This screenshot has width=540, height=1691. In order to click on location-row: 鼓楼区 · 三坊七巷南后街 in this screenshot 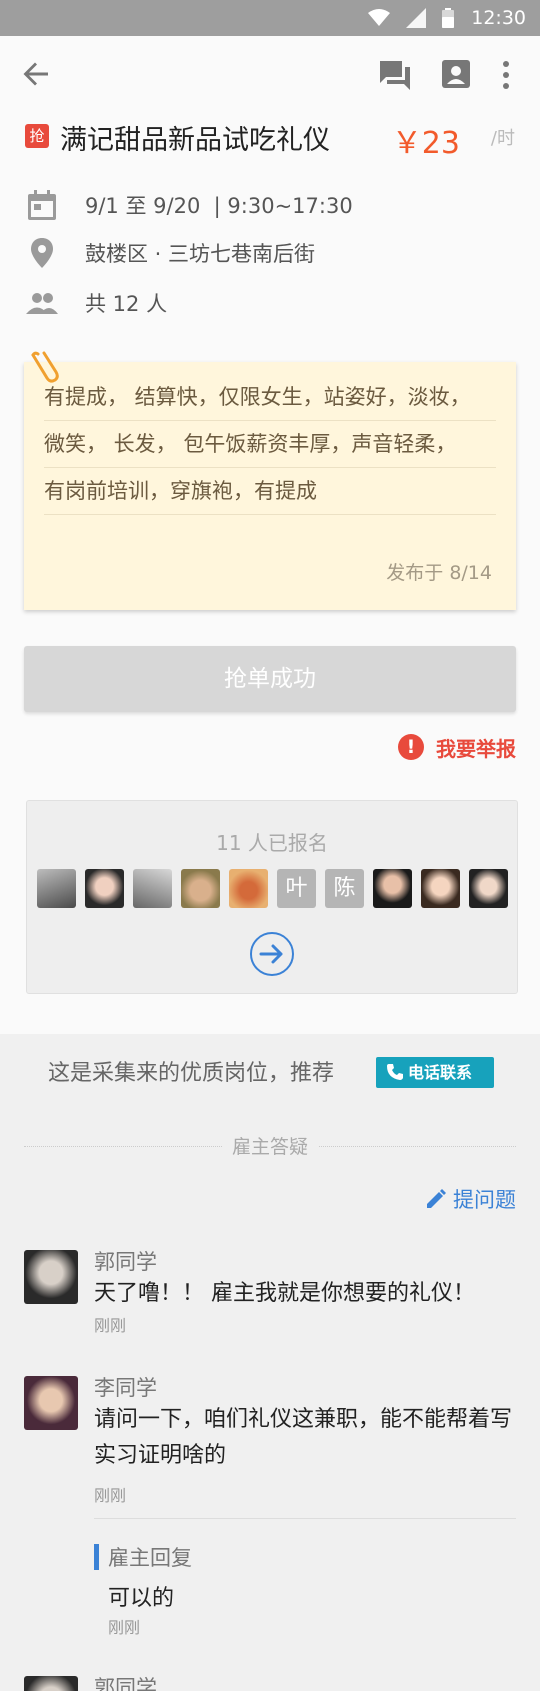, I will do `click(270, 252)`.